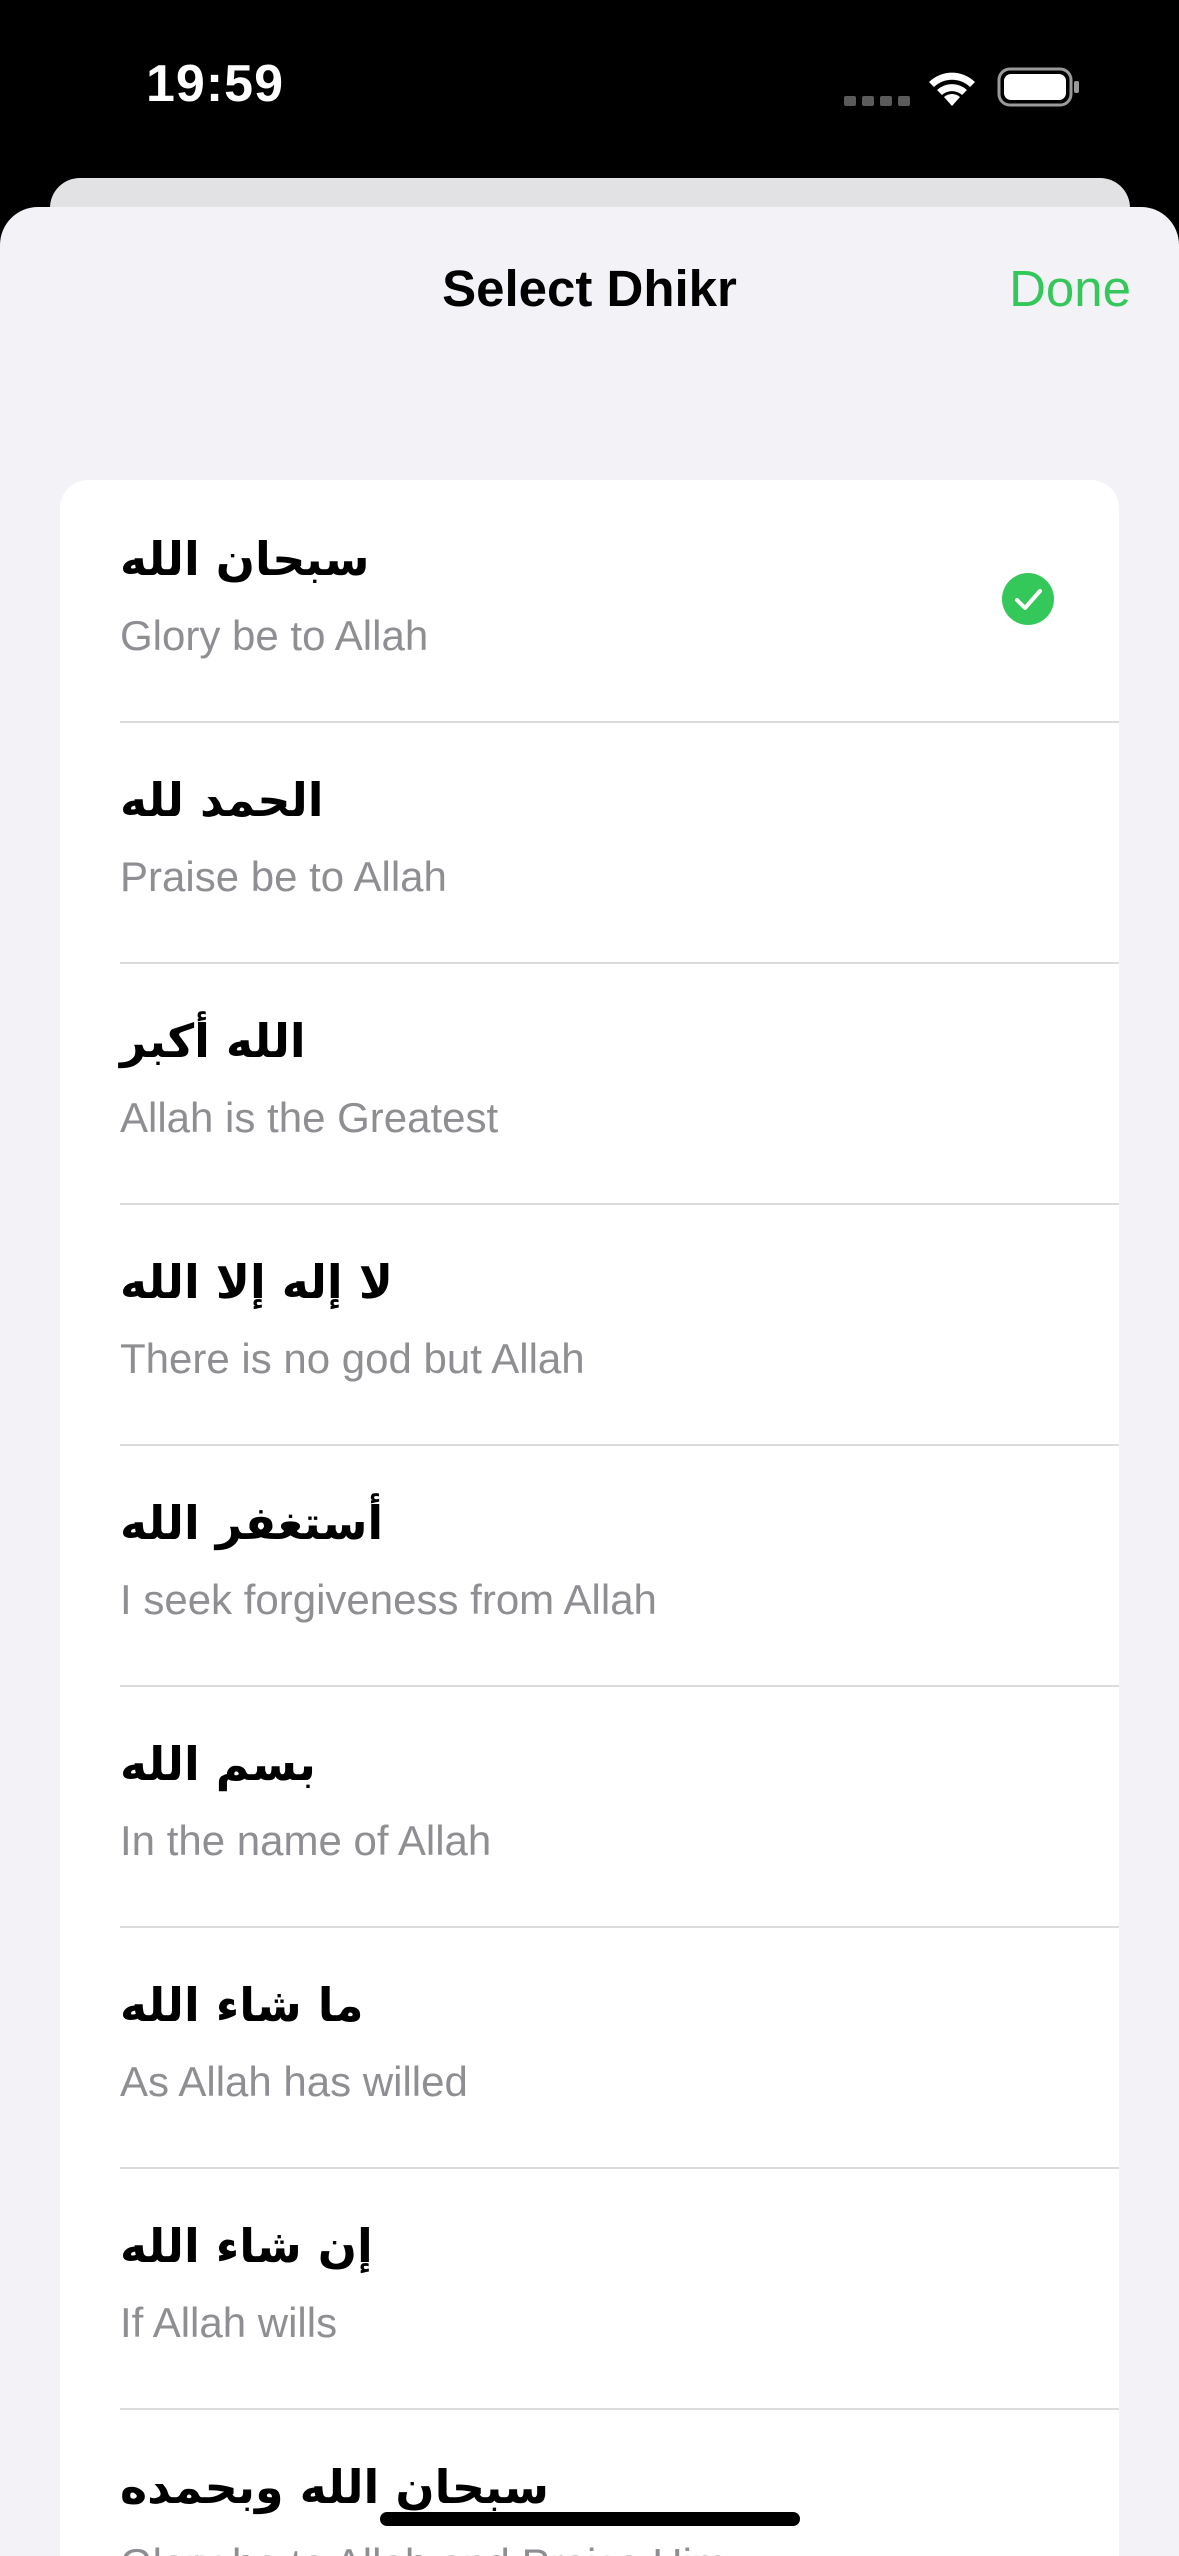 This screenshot has height=2556, width=1179. Describe the element at coordinates (589, 1082) in the screenshot. I see `list-item: الله أكبر Allah is the Greatest` at that location.